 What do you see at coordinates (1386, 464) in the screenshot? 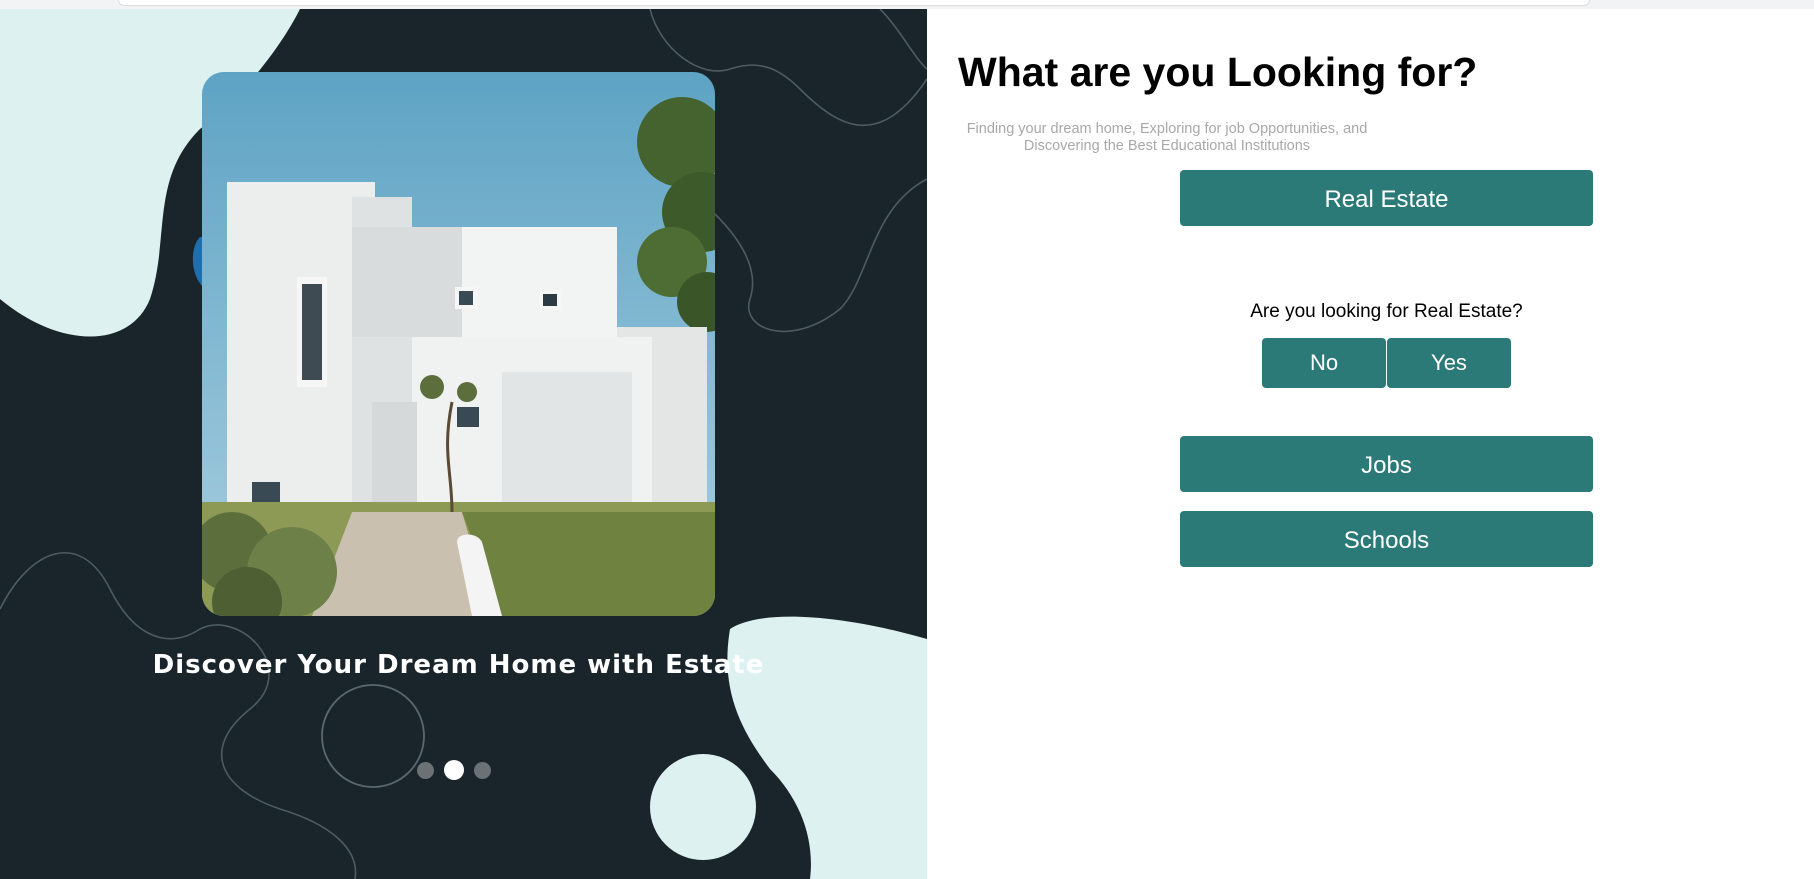
I see `jobs-button: Jobs` at bounding box center [1386, 464].